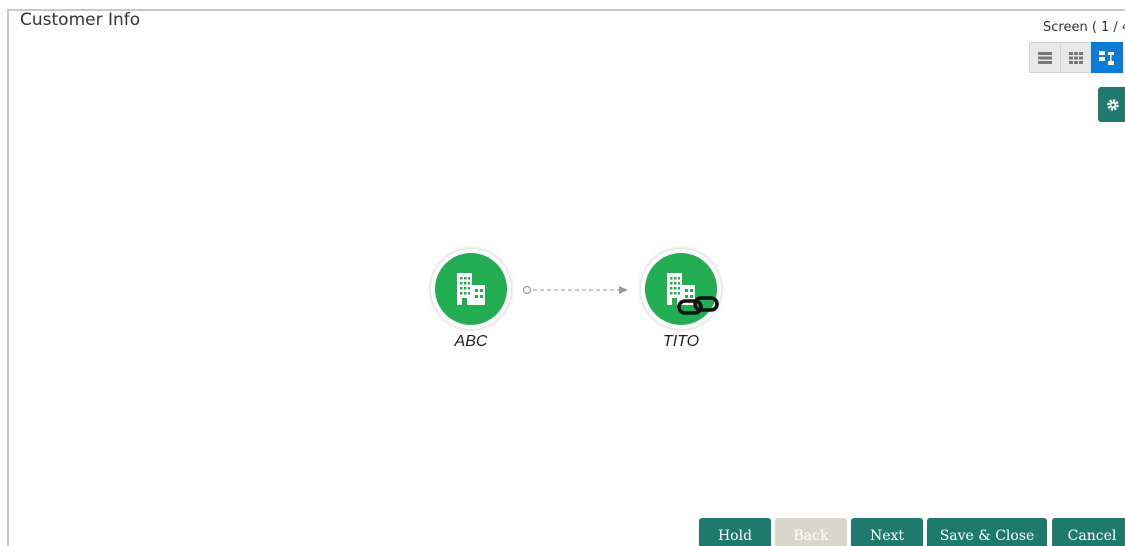 The image size is (1125, 546). I want to click on entity-node-abc-label: ABC, so click(471, 341).